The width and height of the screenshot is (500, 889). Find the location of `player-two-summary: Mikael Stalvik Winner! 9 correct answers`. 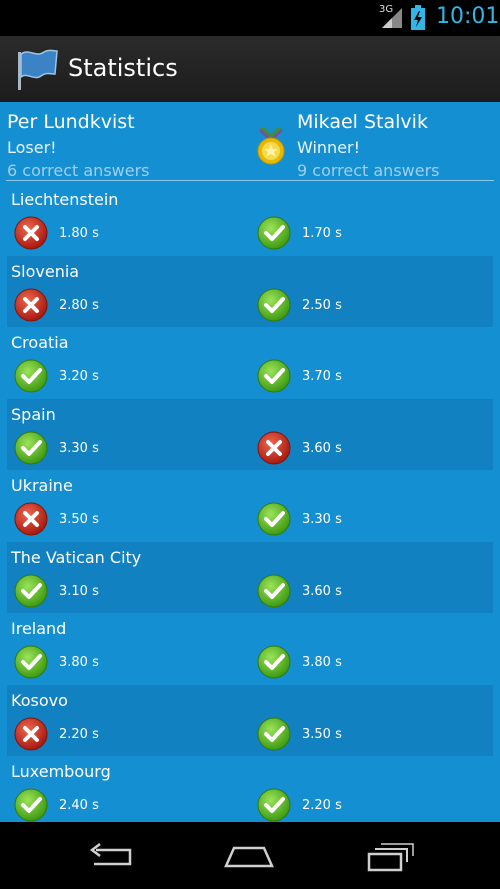

player-two-summary: Mikael Stalvik Winner! 9 correct answers is located at coordinates (368, 145).